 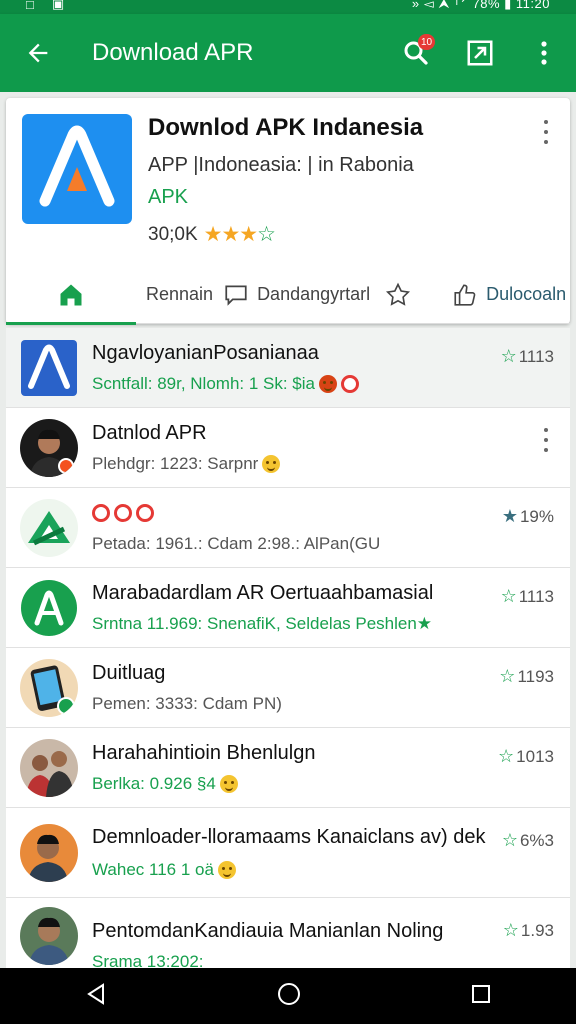 What do you see at coordinates (427, 42) in the screenshot?
I see `notification-badge: 10` at bounding box center [427, 42].